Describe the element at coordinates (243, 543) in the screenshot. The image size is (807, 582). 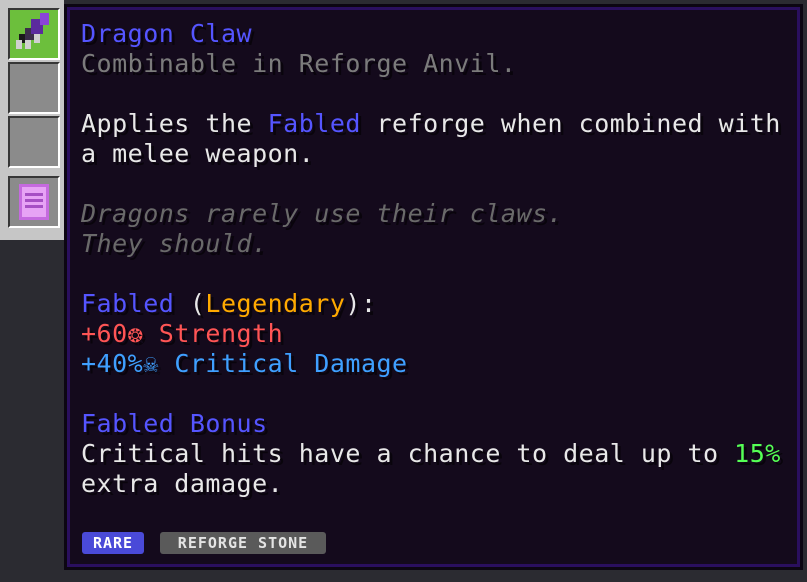
I see `item-type-badge: REFORGE STONE` at that location.